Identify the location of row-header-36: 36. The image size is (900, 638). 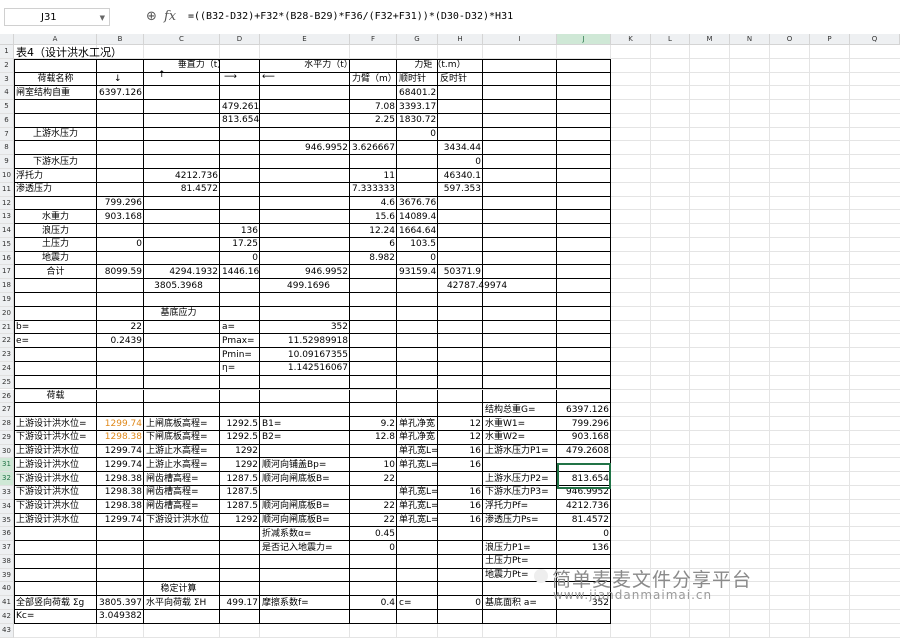
(7, 534).